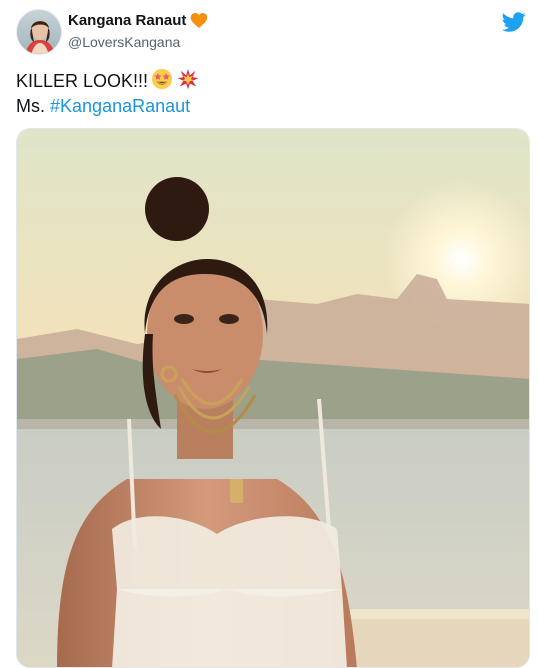  I want to click on twitter-bird-icon, so click(514, 22).